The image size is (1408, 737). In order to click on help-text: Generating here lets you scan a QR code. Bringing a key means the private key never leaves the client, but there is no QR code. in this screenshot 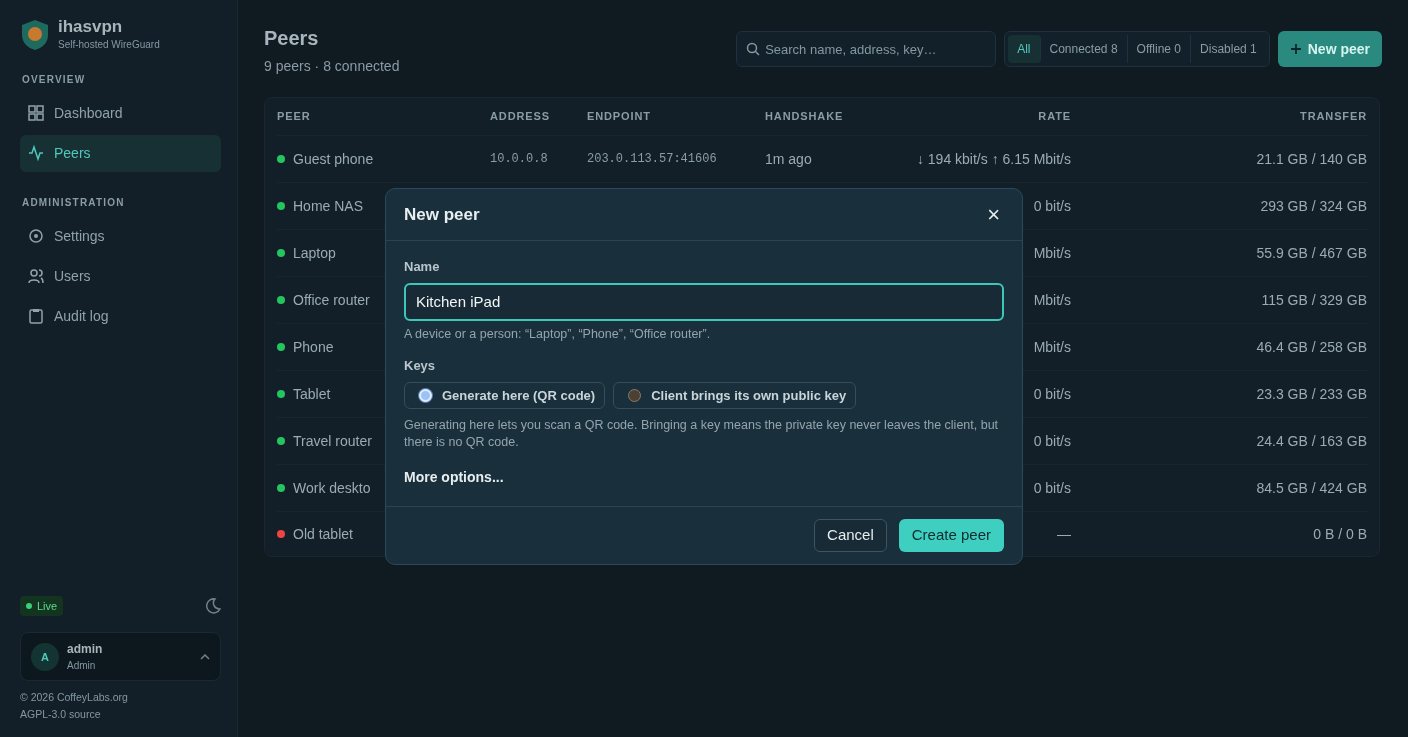, I will do `click(702, 434)`.